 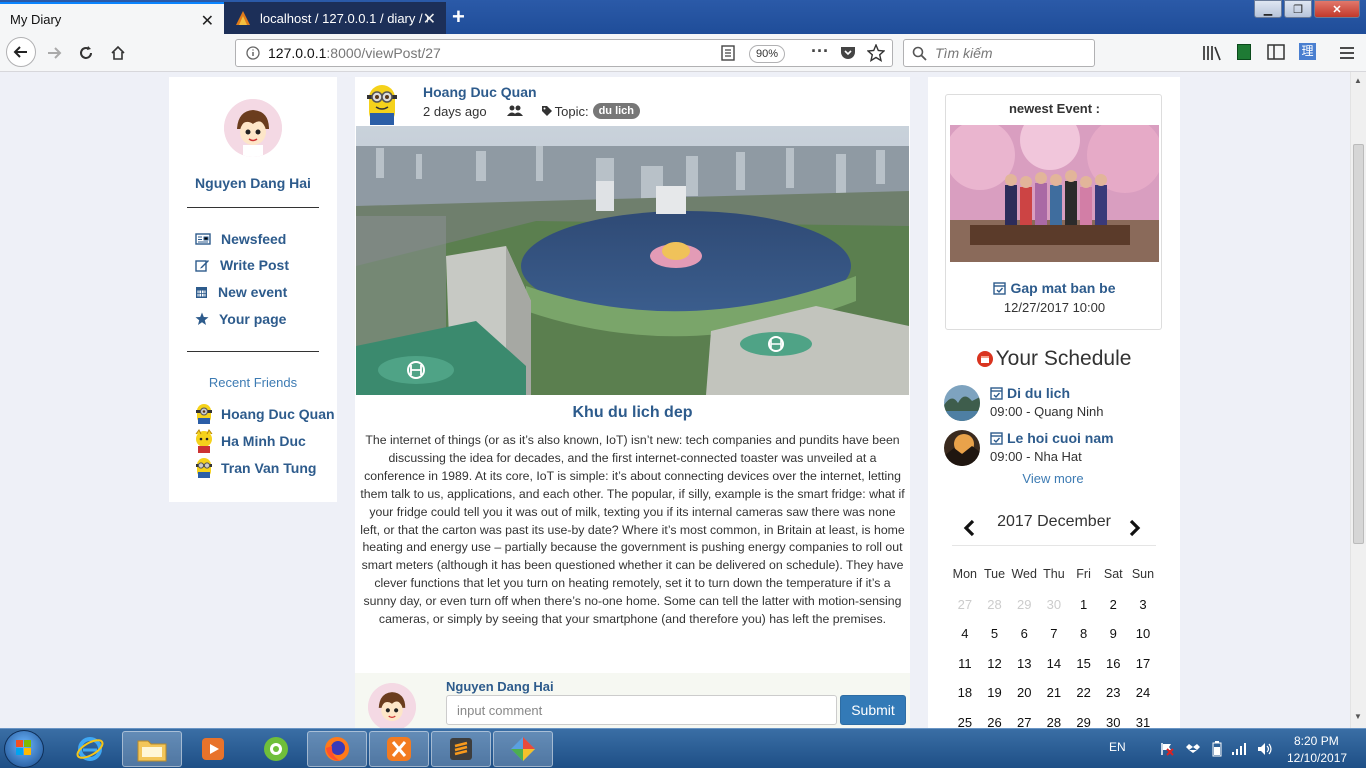 I want to click on maximize-button: ❐, so click(x=1298, y=9).